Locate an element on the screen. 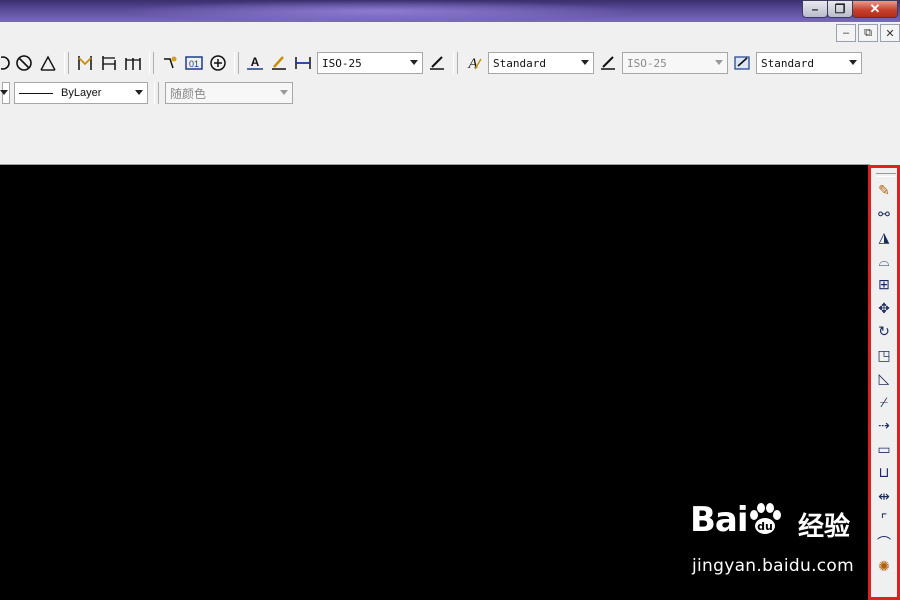 This screenshot has width=900, height=600. multileader-style-select: ISO-25 is located at coordinates (675, 63).